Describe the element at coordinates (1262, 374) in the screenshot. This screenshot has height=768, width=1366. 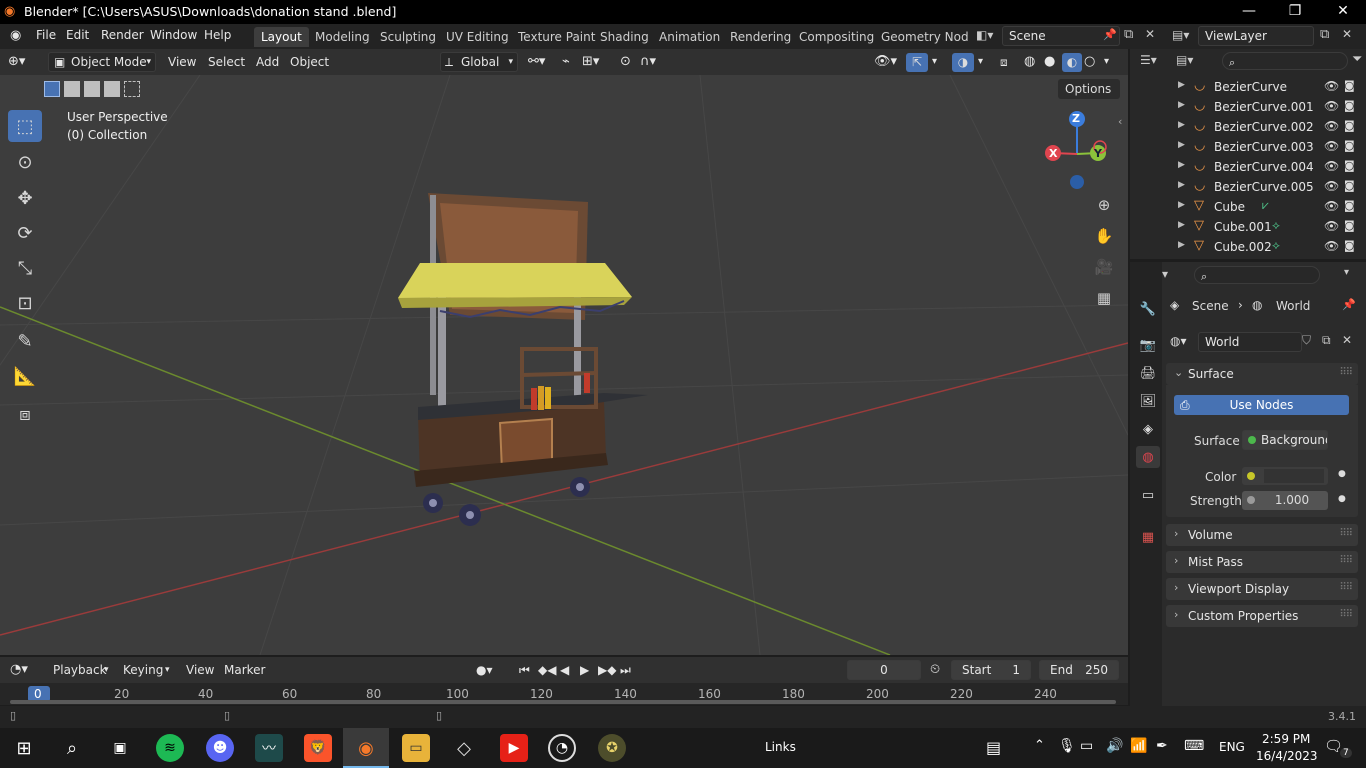
I see `surface-panel-header: ⌄ Surface ⠿⠿` at that location.